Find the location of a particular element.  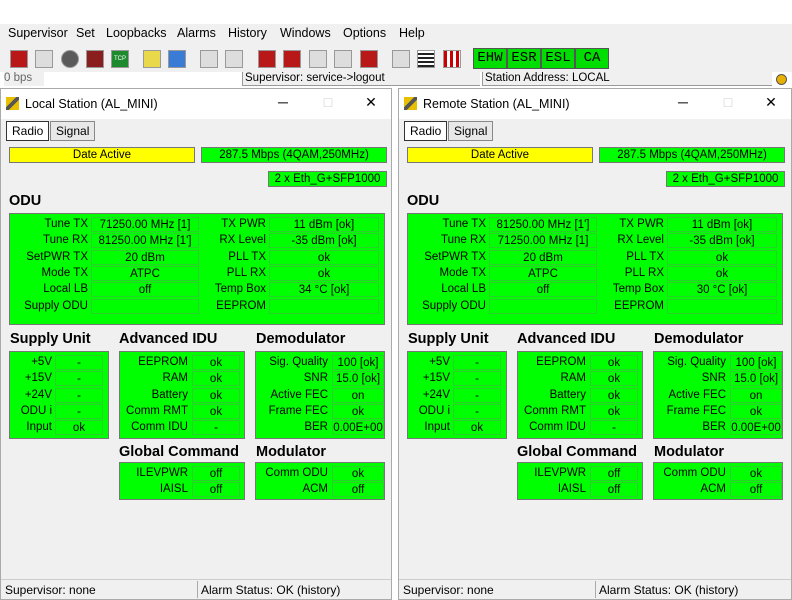

supply-label: Input is located at coordinates (39, 427).